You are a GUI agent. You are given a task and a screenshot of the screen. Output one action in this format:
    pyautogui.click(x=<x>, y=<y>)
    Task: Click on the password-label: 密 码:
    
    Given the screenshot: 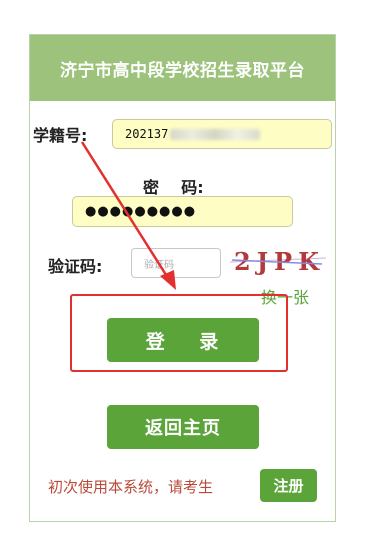 What is the action you would take?
    pyautogui.click(x=173, y=187)
    